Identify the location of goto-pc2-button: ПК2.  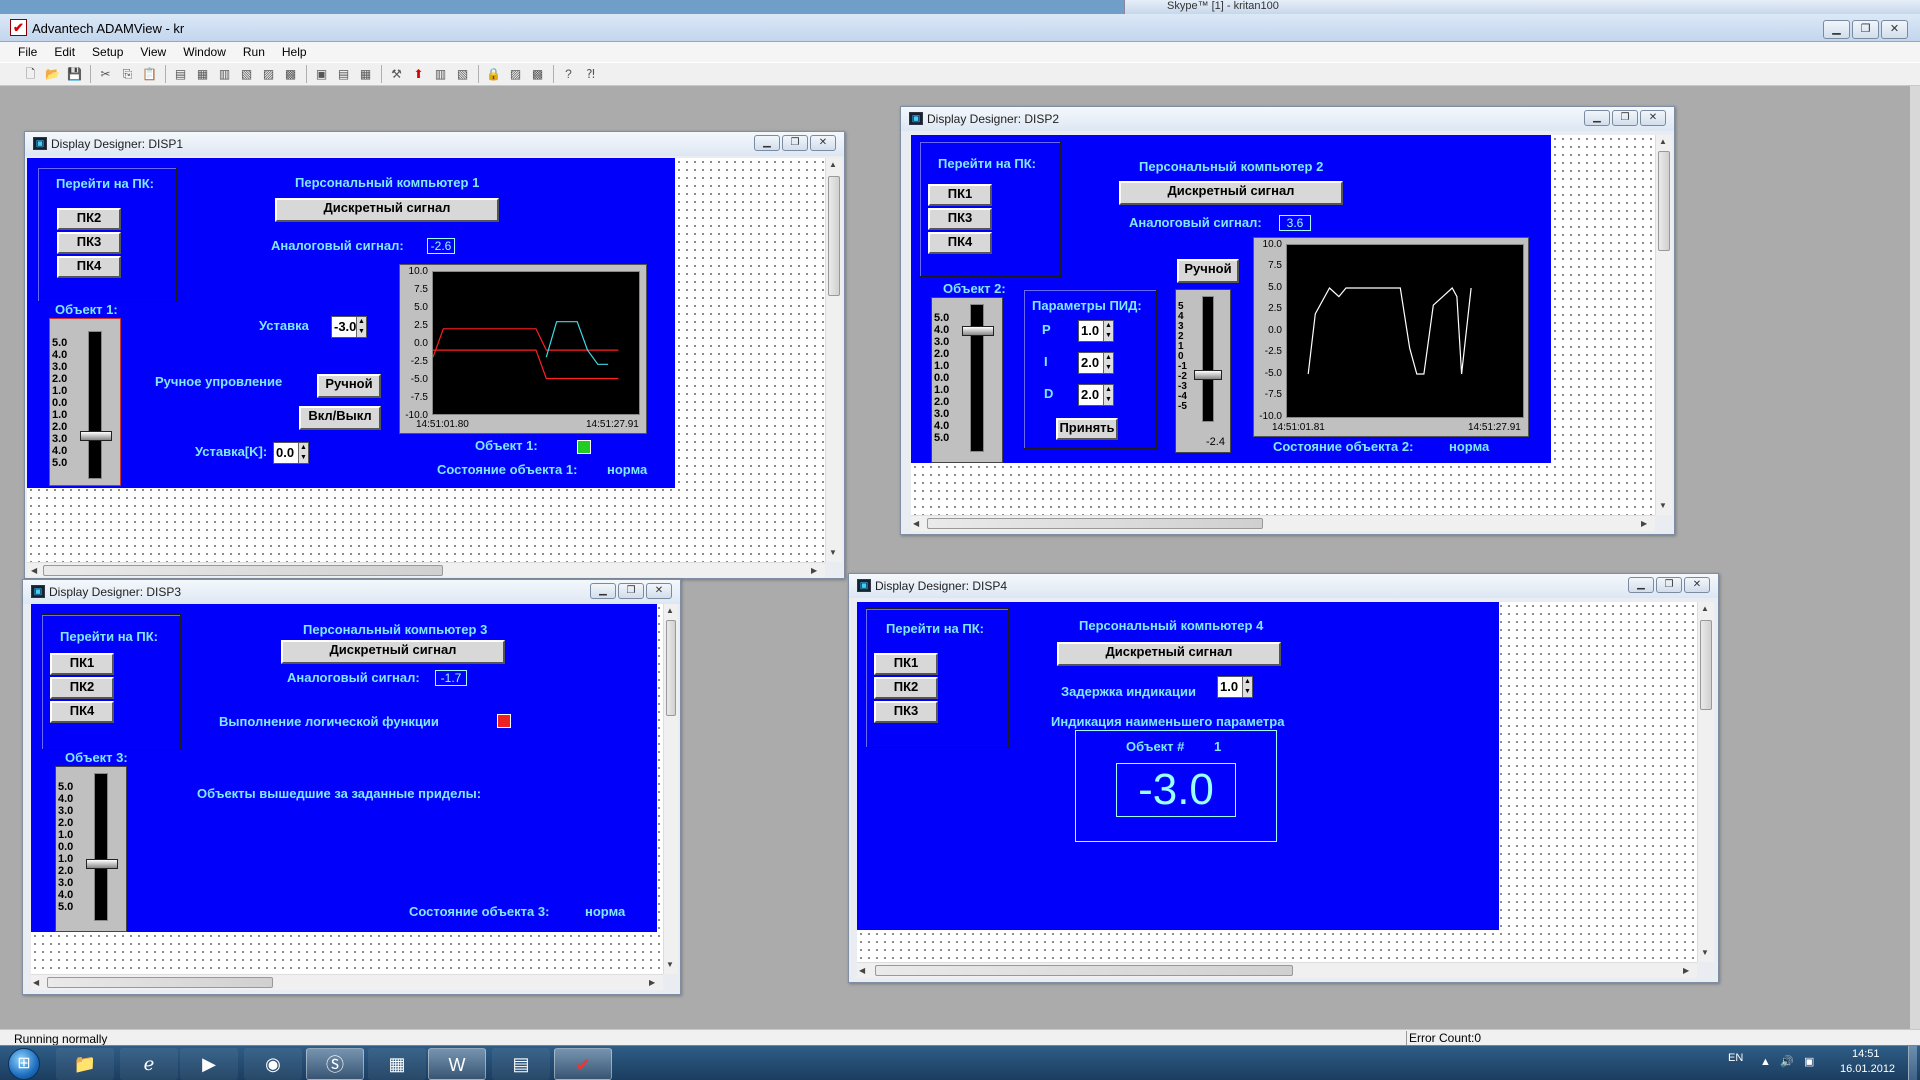
(906, 688).